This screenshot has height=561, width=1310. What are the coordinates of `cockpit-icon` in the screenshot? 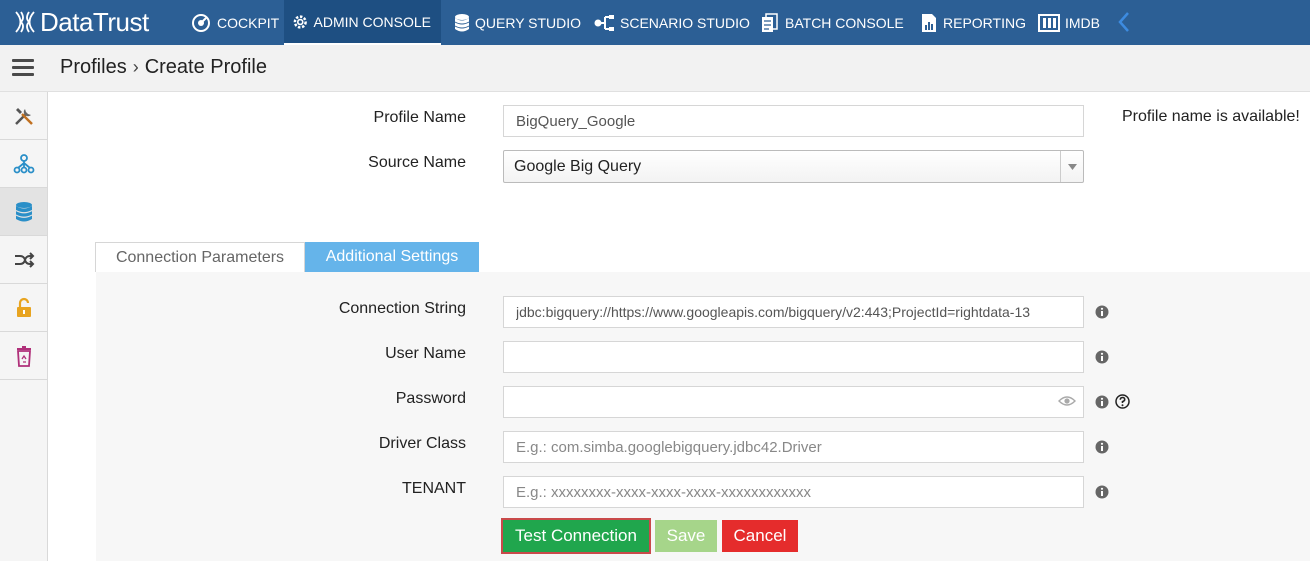 It's located at (201, 22).